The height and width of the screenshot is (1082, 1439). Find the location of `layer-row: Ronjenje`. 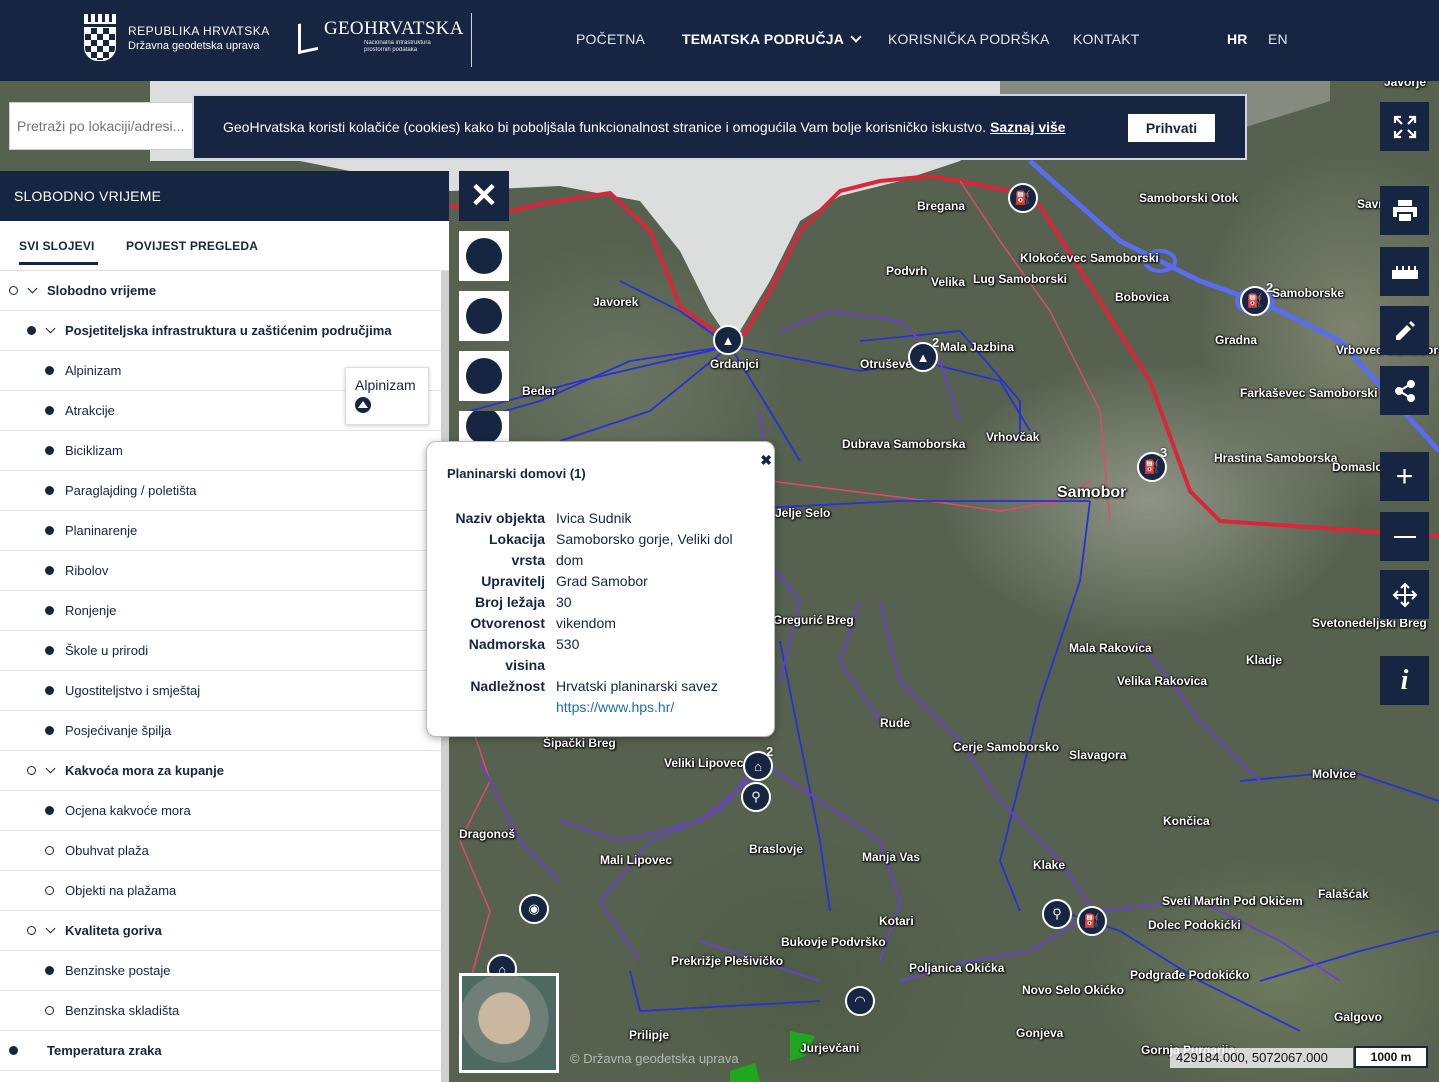

layer-row: Ronjenje is located at coordinates (220, 611).